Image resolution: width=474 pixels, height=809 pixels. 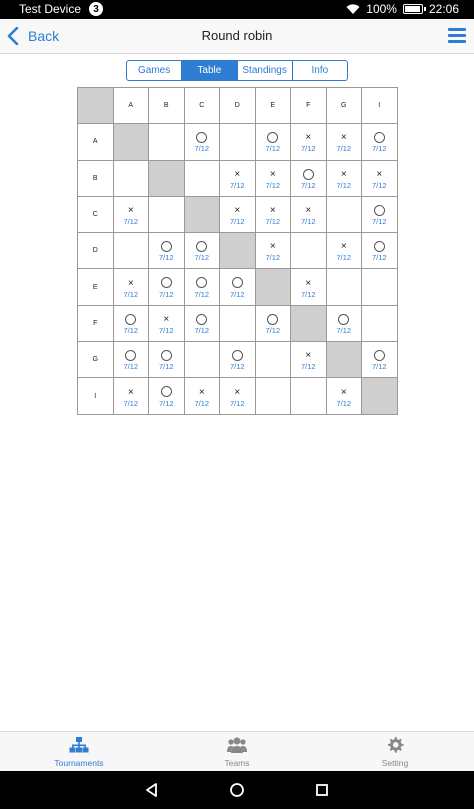 What do you see at coordinates (320, 70) in the screenshot?
I see `segment-info: Info` at bounding box center [320, 70].